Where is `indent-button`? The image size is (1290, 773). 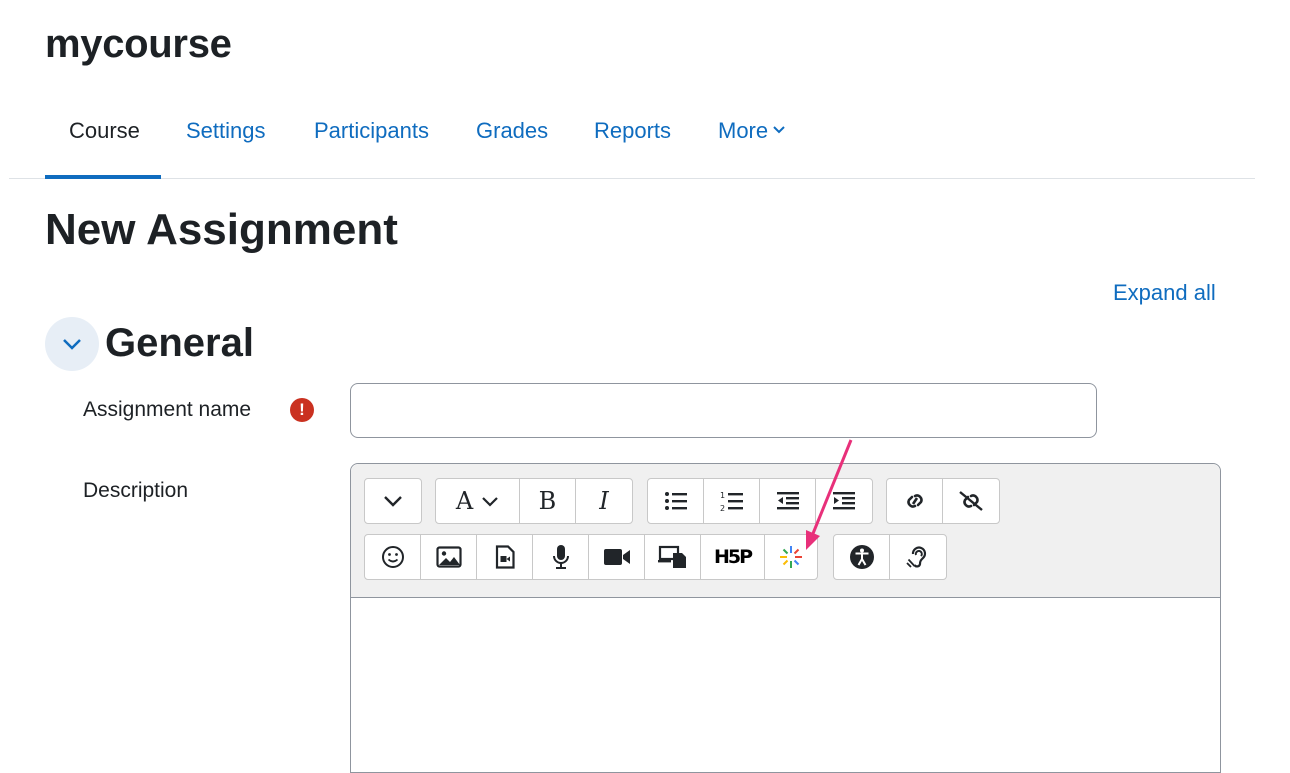 indent-button is located at coordinates (844, 501).